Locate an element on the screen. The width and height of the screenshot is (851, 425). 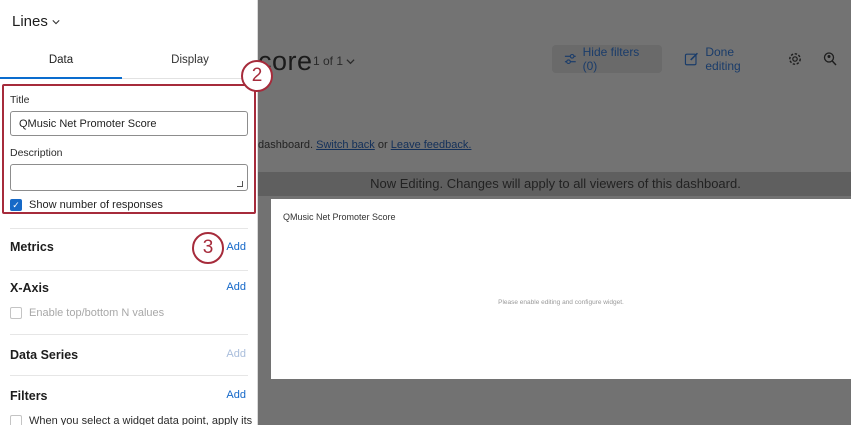
filters-heading: Filters is located at coordinates (29, 396).